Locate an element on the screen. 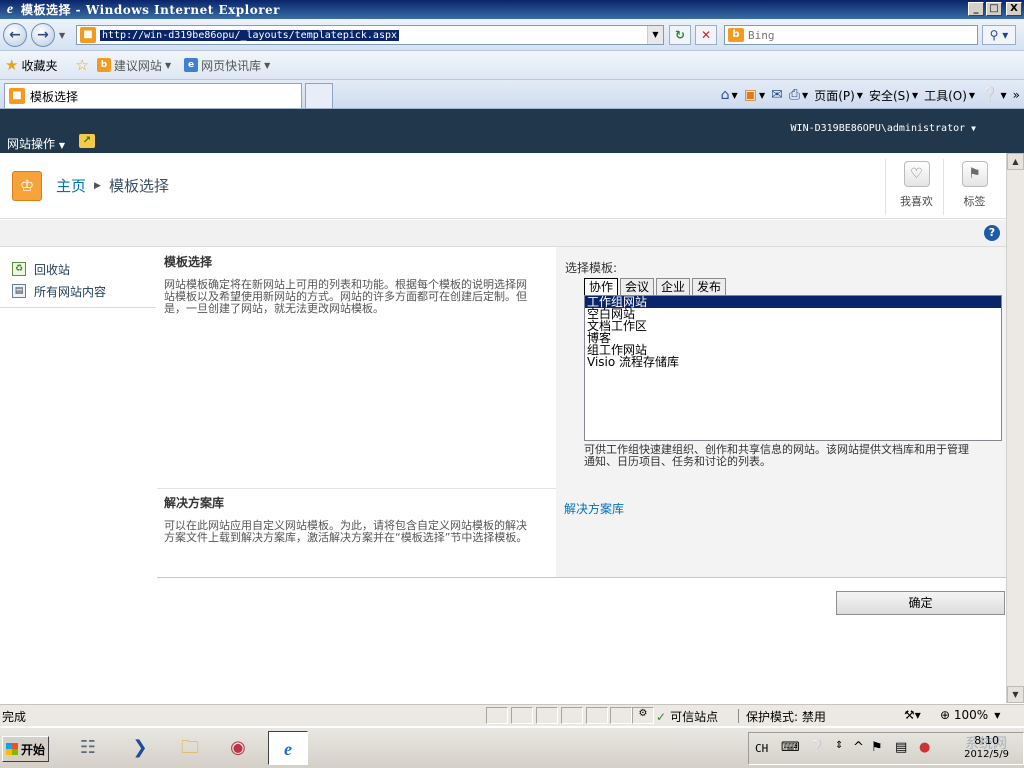  window-controls: _ □ X is located at coordinates (995, 9).